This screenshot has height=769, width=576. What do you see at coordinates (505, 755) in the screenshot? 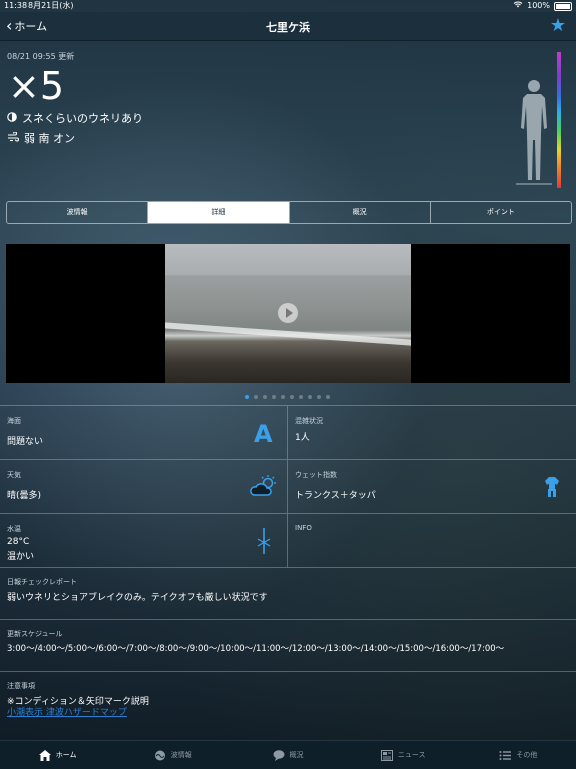
I see `list-icon` at bounding box center [505, 755].